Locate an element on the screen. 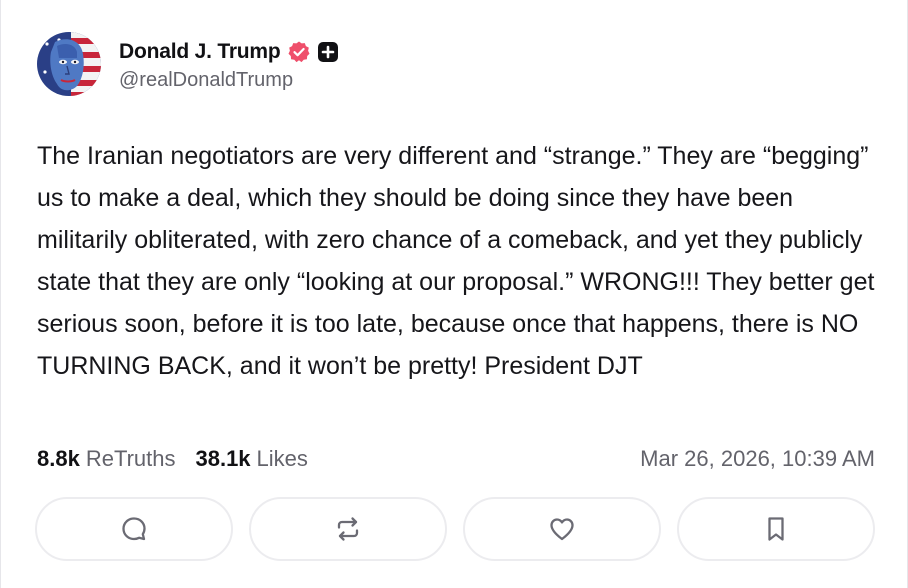  author-names: Donald J. Trump @realDonaldTrump is located at coordinates (229, 64).